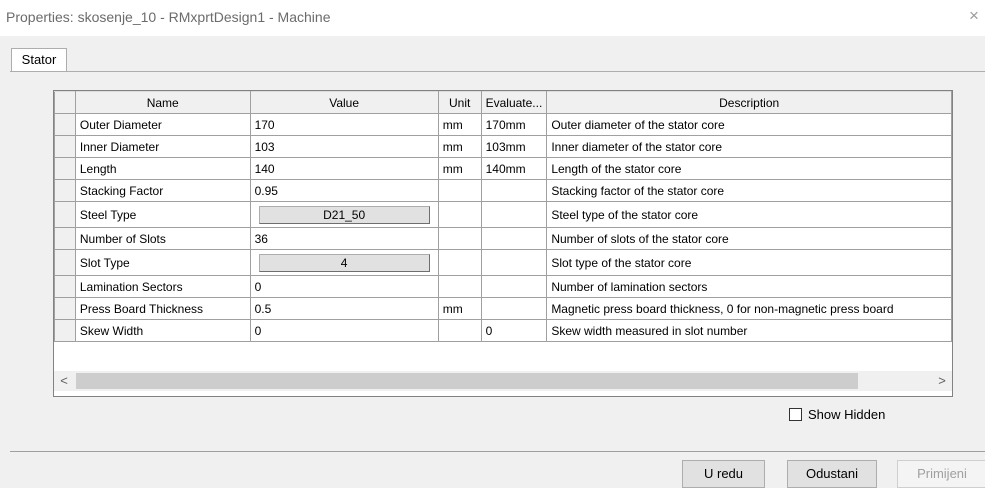 The width and height of the screenshot is (985, 488). What do you see at coordinates (514, 146) in the screenshot?
I see `cell-evaluated: 103mm` at bounding box center [514, 146].